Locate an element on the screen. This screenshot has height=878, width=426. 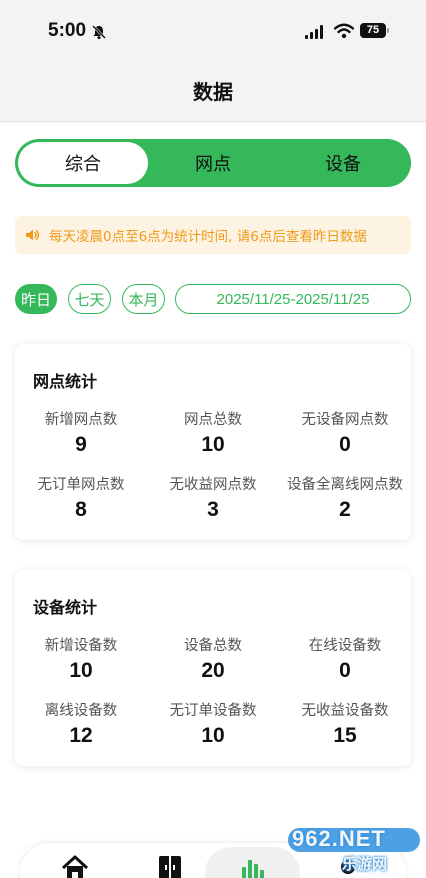
stat-online-devices: 在线设备数 0 is located at coordinates (345, 666).